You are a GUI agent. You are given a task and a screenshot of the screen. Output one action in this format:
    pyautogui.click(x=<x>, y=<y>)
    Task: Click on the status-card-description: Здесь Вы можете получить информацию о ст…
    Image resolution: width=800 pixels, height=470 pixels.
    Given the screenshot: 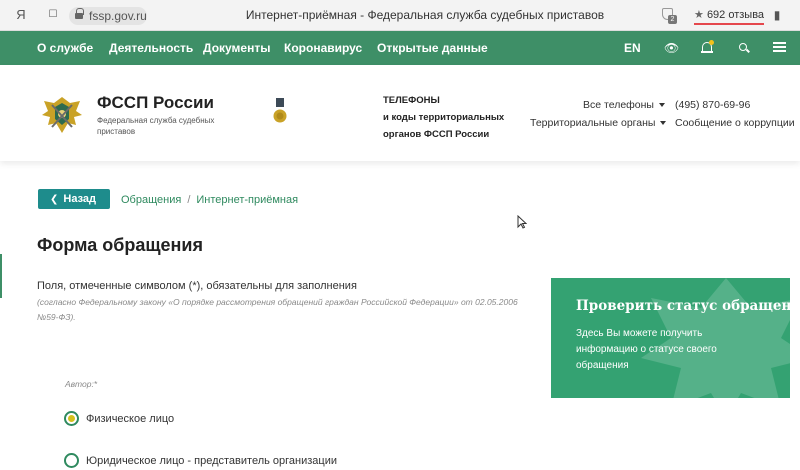 What is the action you would take?
    pyautogui.click(x=646, y=349)
    